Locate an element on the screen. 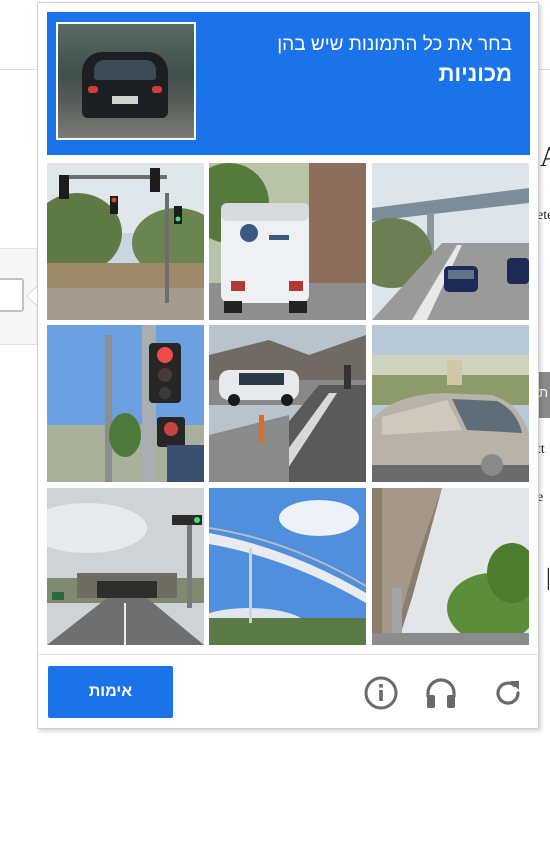 The image size is (550, 860). grid-tile-road-tunnel is located at coordinates (125, 566).